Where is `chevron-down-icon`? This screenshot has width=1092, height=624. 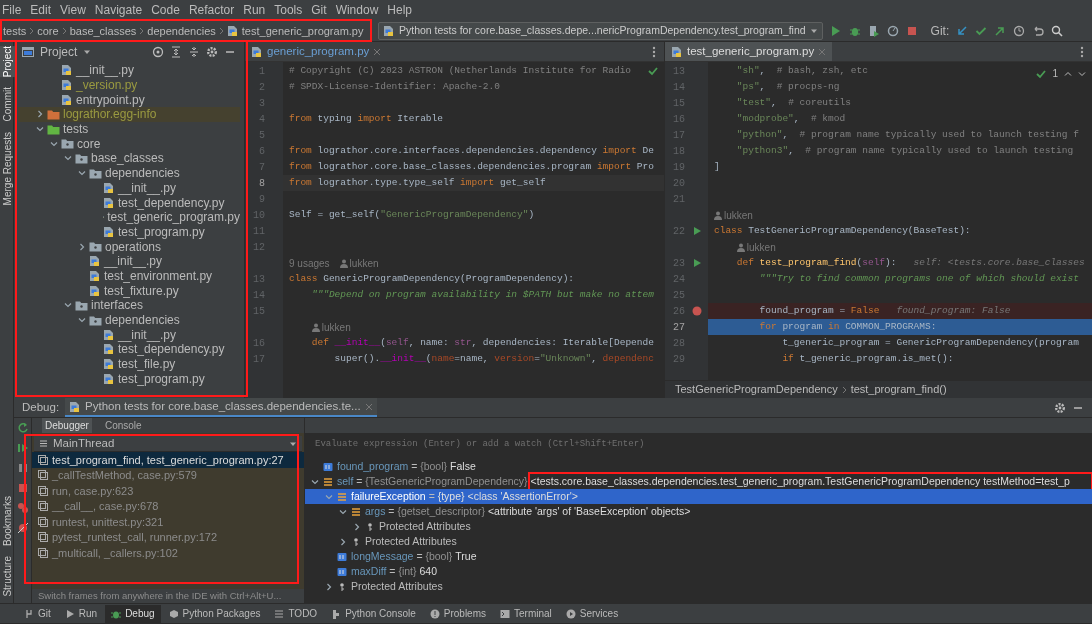
chevron-down-icon is located at coordinates (1082, 73).